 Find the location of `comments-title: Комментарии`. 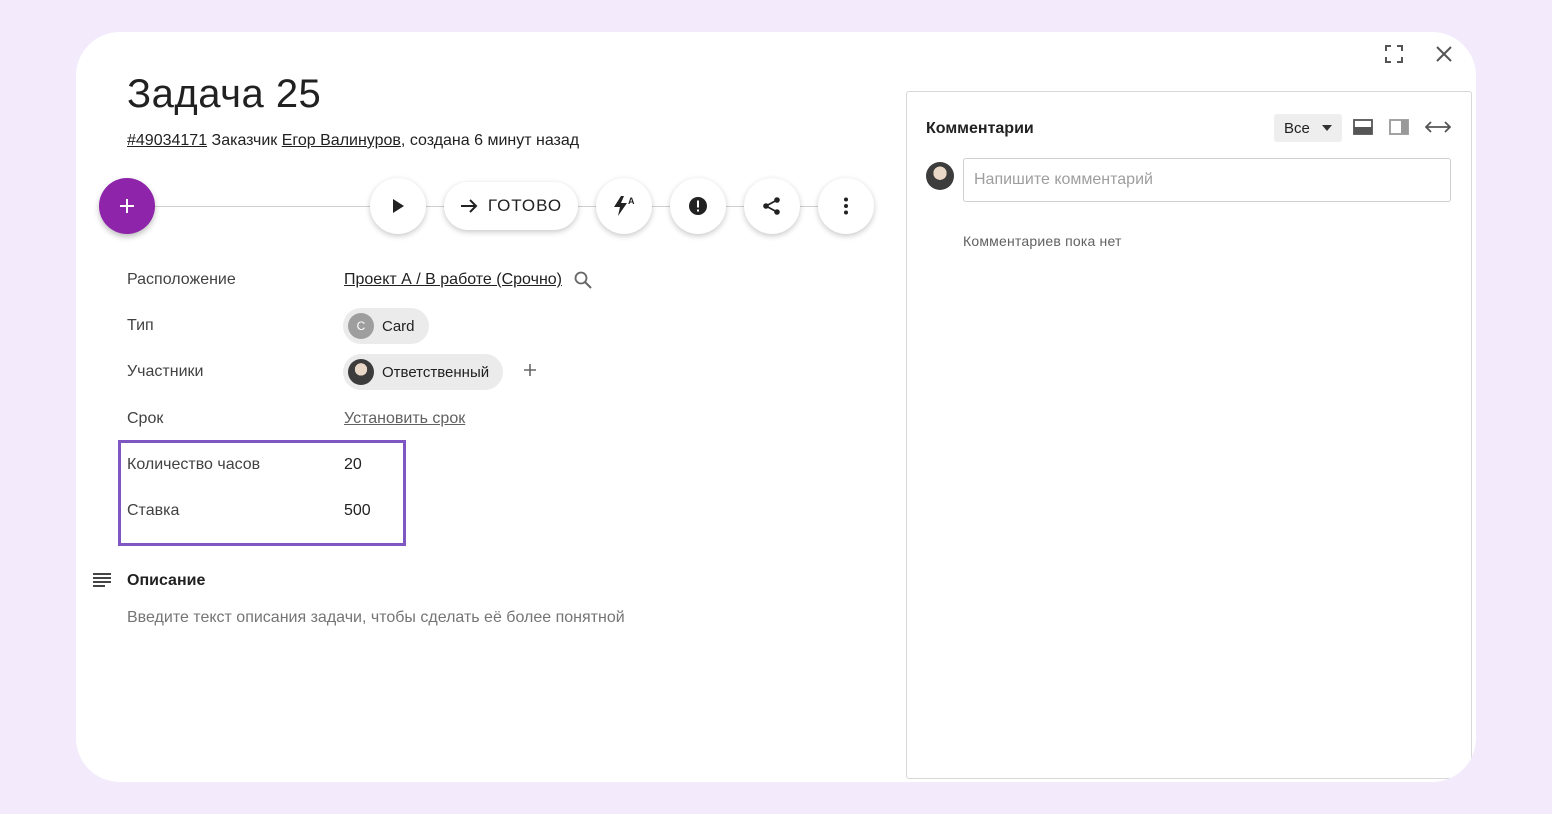

comments-title: Комментарии is located at coordinates (980, 128).